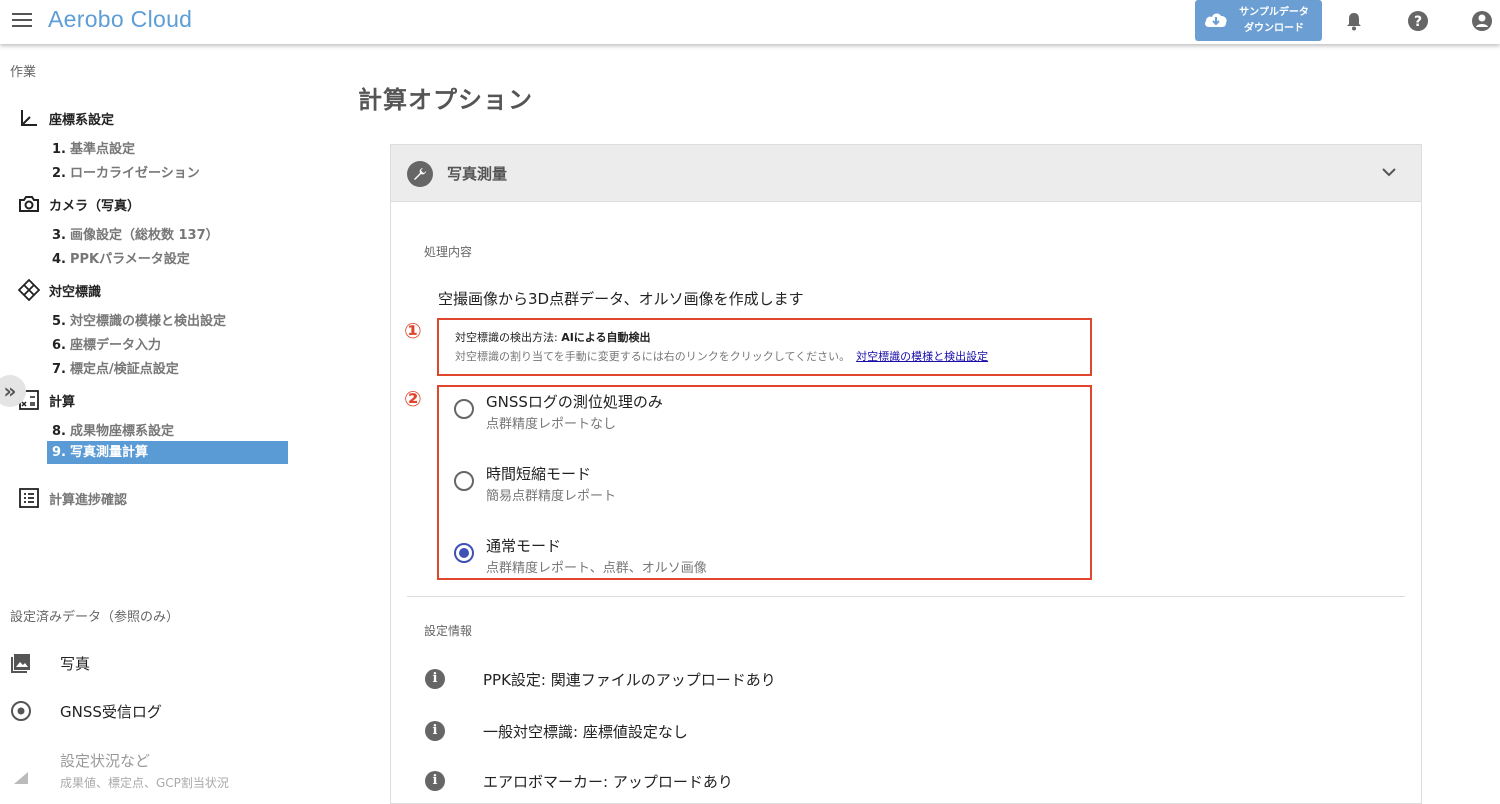  I want to click on panel-header: 写真測量, so click(906, 173).